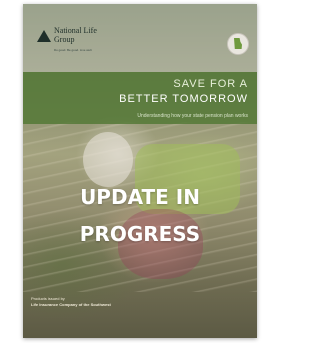  I want to click on logo-tagline: Do good. Be good. Live well., so click(73, 50).